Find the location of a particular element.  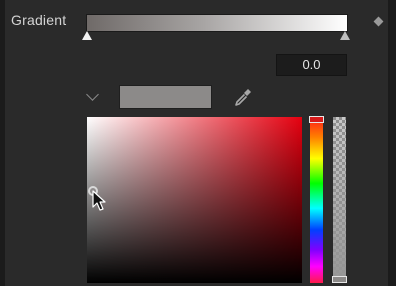

hue-slider-handle is located at coordinates (316, 119).